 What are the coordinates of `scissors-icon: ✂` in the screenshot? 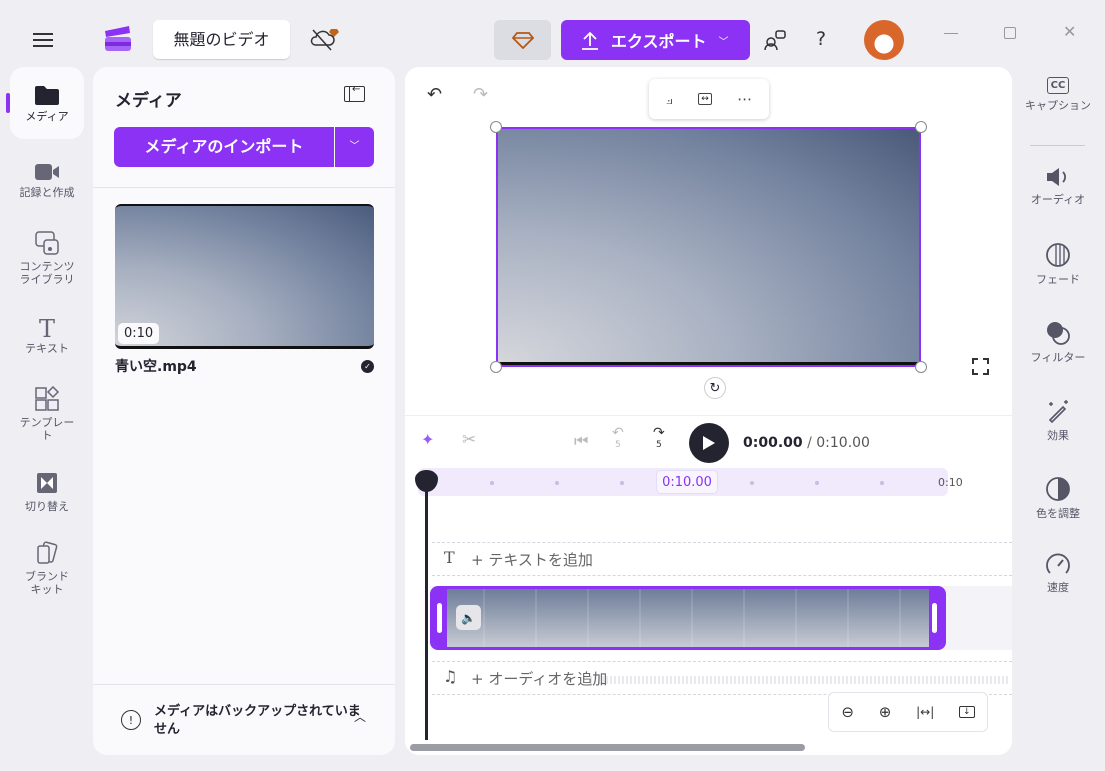 It's located at (469, 440).